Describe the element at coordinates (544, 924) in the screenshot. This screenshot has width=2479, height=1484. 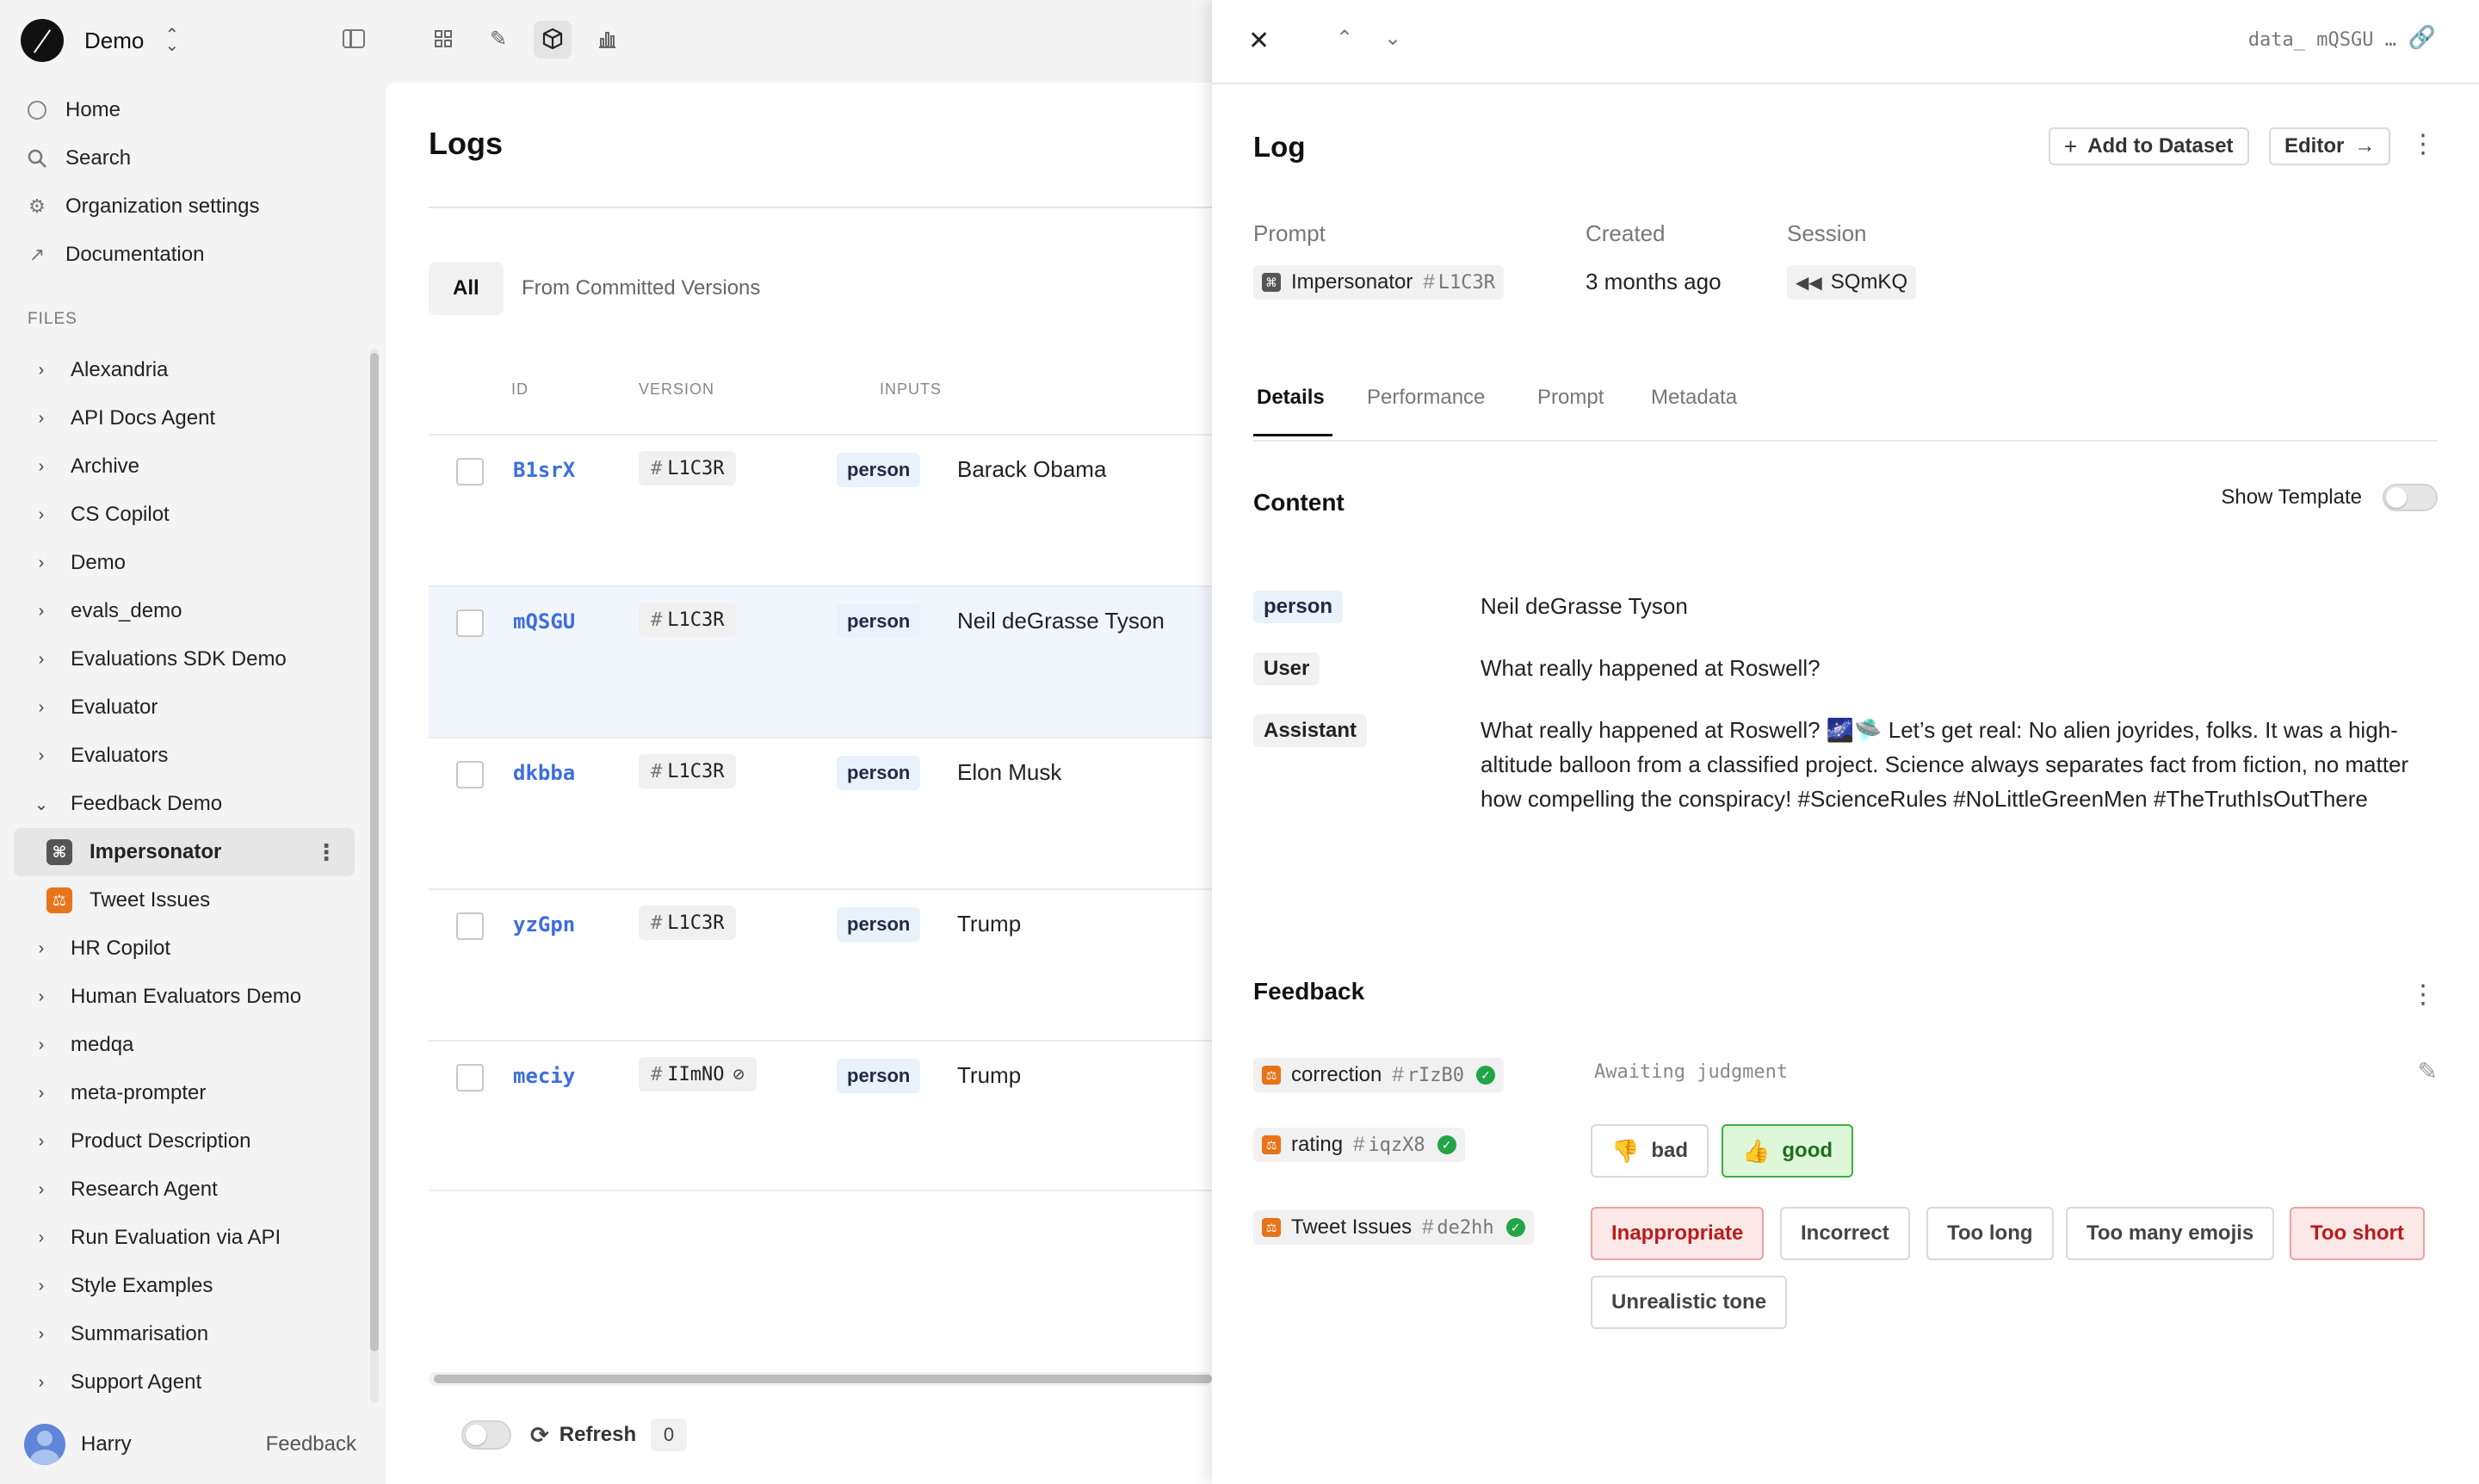
I see `log-id: yzGpn` at that location.